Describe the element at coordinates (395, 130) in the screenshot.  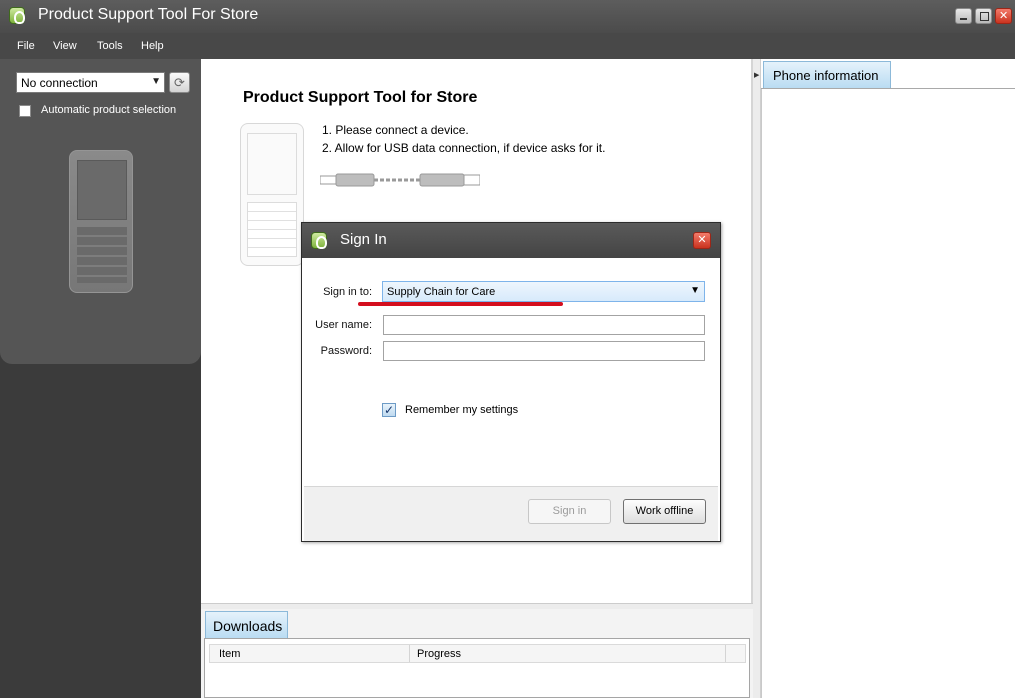
I see `instruction-step-1: 1. Please connect a device.` at that location.